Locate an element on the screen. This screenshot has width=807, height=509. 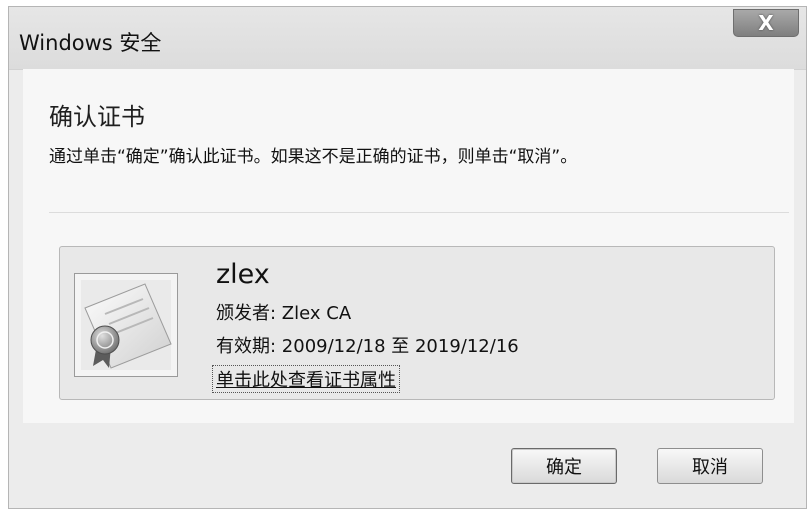
certificate-issuer: 颁发者: Zlex CA is located at coordinates (284, 313).